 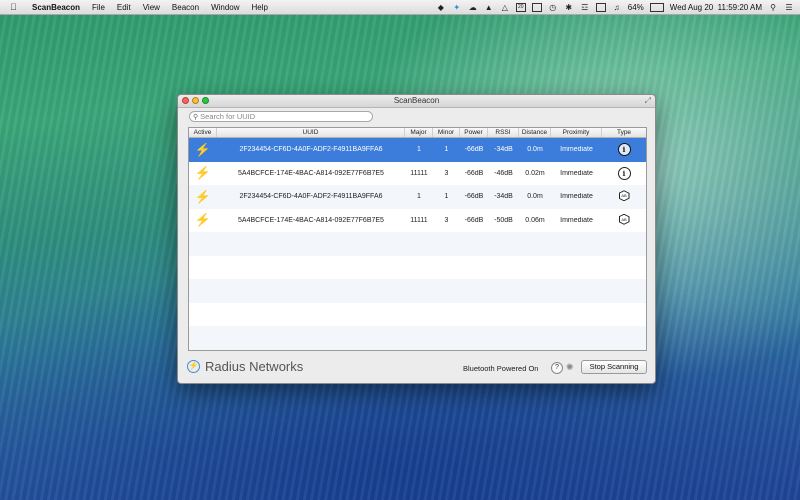 I want to click on display-icon, so click(x=536, y=7).